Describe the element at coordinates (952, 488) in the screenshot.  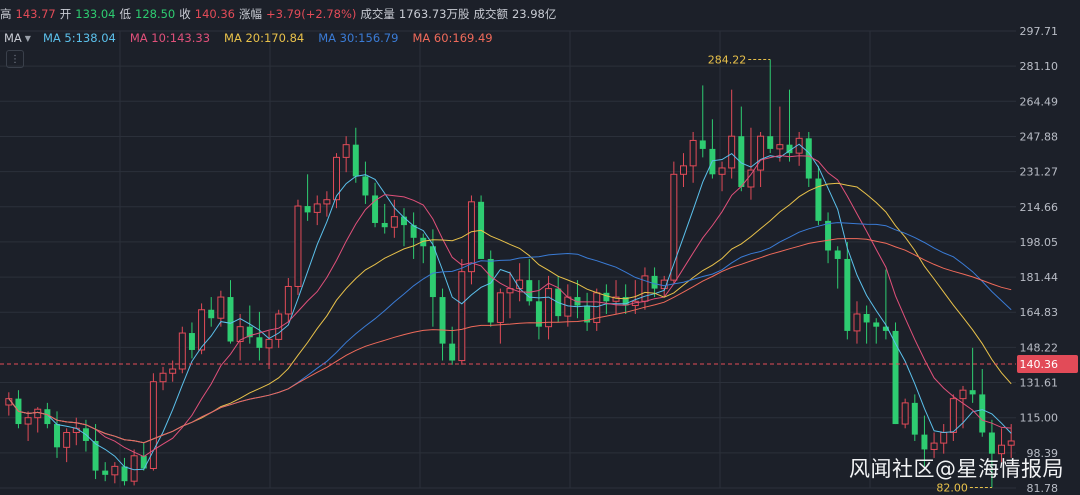
I see `min-price-label: 82.00` at that location.